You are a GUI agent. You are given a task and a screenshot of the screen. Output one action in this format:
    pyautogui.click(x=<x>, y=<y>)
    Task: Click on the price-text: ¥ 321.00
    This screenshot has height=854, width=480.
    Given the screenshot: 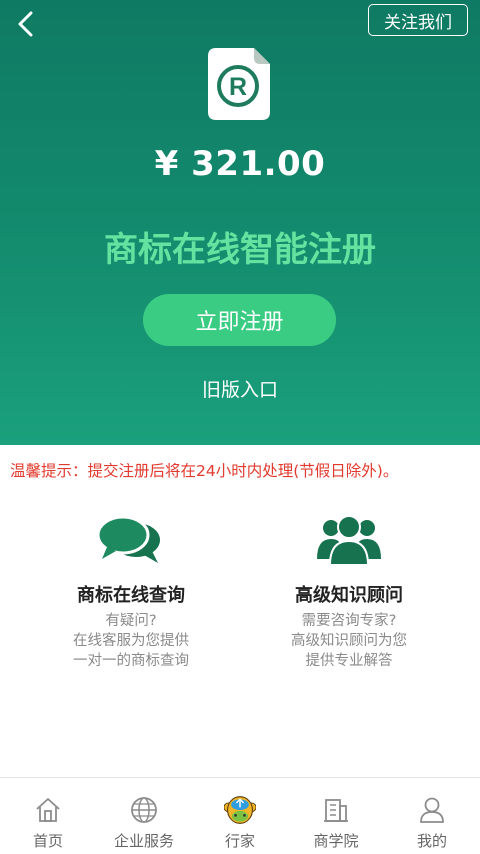 What is the action you would take?
    pyautogui.click(x=240, y=164)
    